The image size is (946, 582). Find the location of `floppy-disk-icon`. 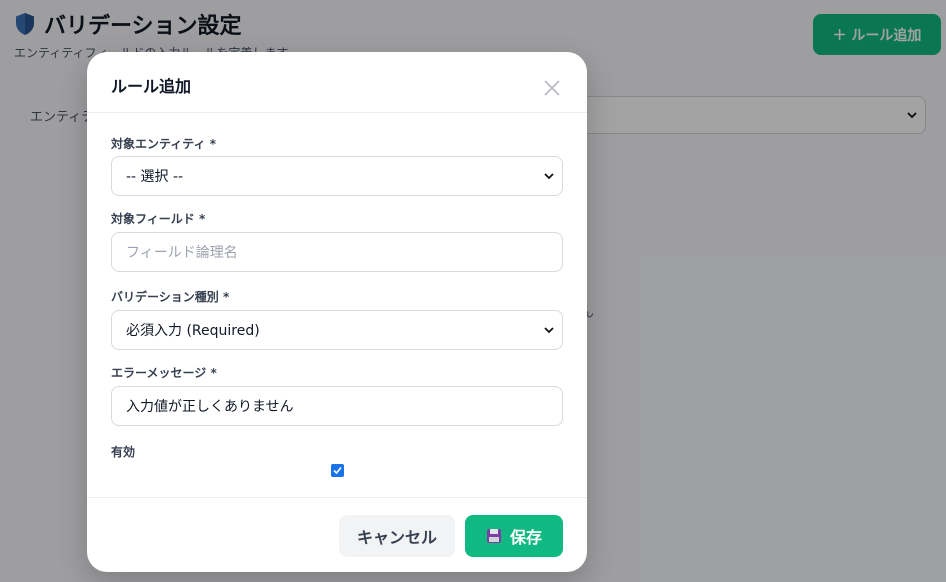

floppy-disk-icon is located at coordinates (493, 536).